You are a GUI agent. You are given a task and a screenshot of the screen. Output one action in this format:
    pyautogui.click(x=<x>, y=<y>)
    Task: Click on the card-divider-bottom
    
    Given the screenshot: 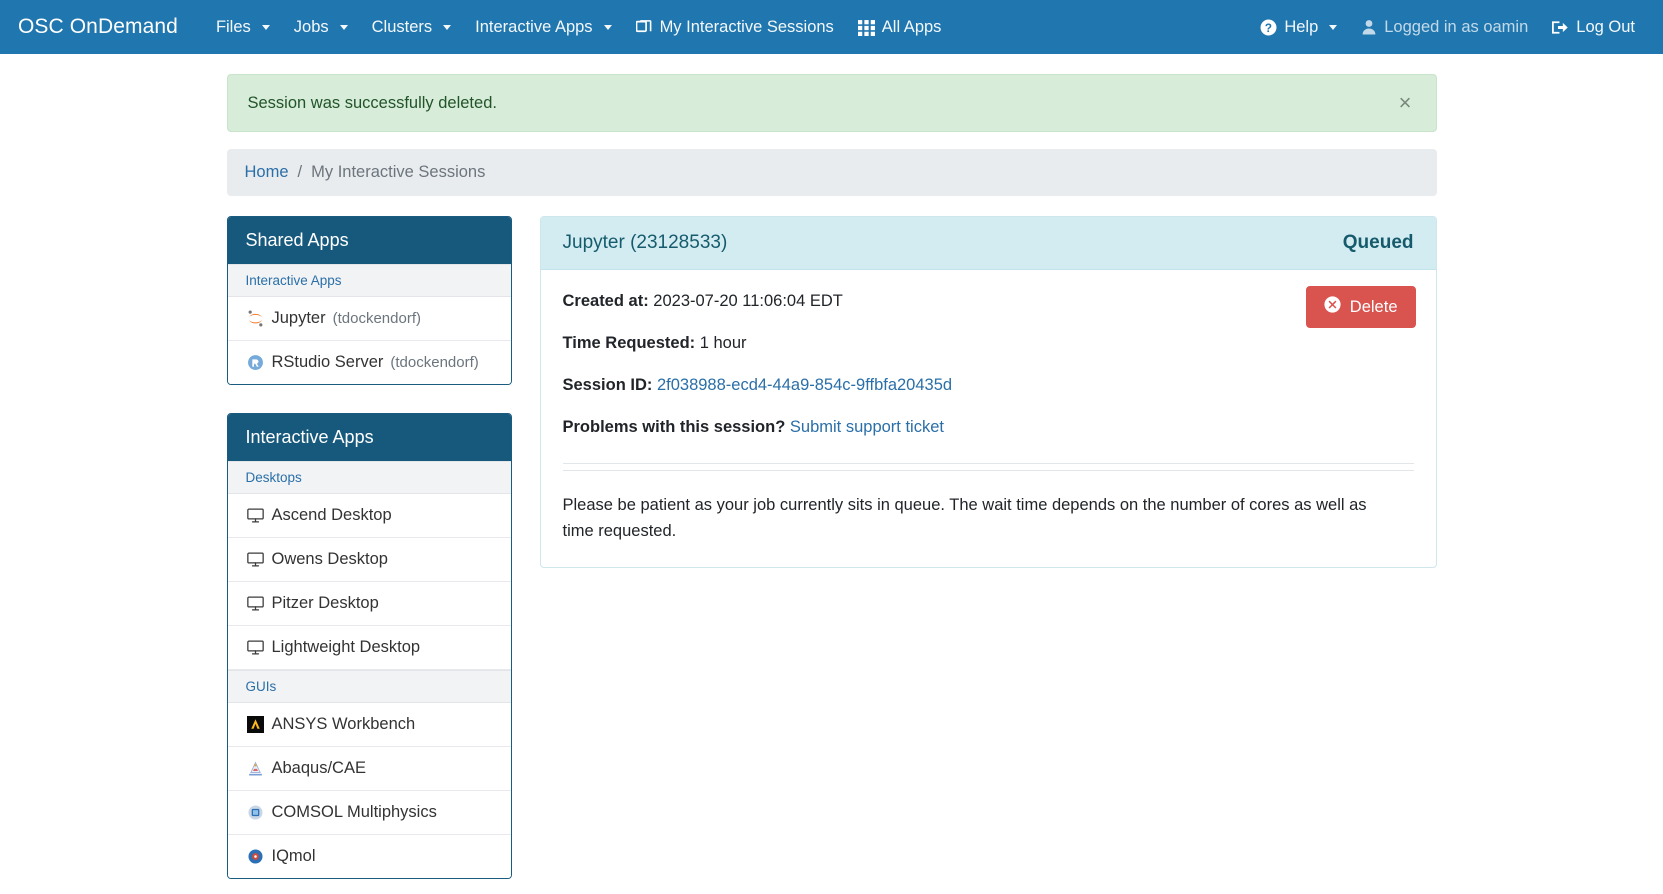 What is the action you would take?
    pyautogui.click(x=988, y=471)
    